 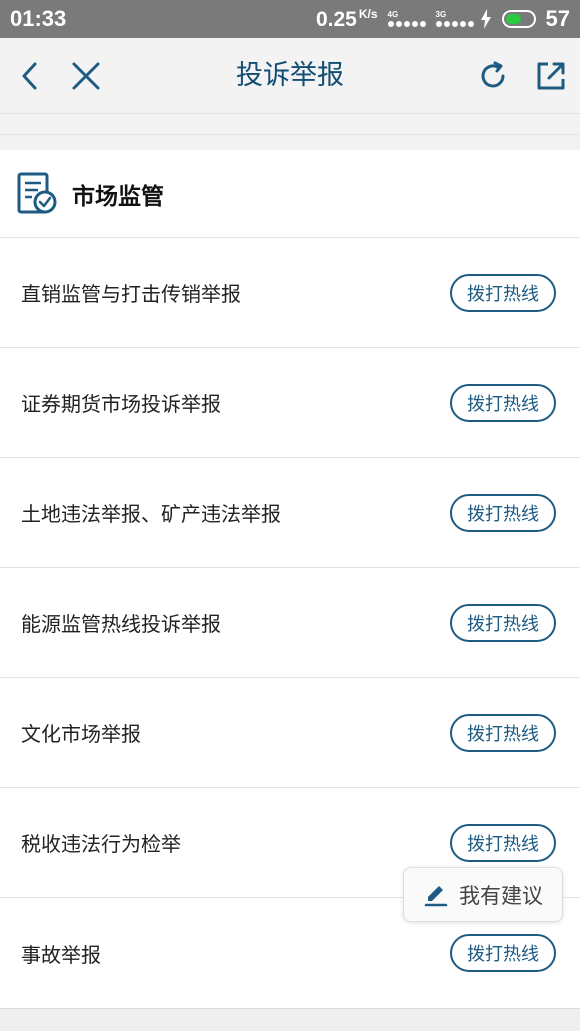 I want to click on signal-3g-label: 3G, so click(x=441, y=14).